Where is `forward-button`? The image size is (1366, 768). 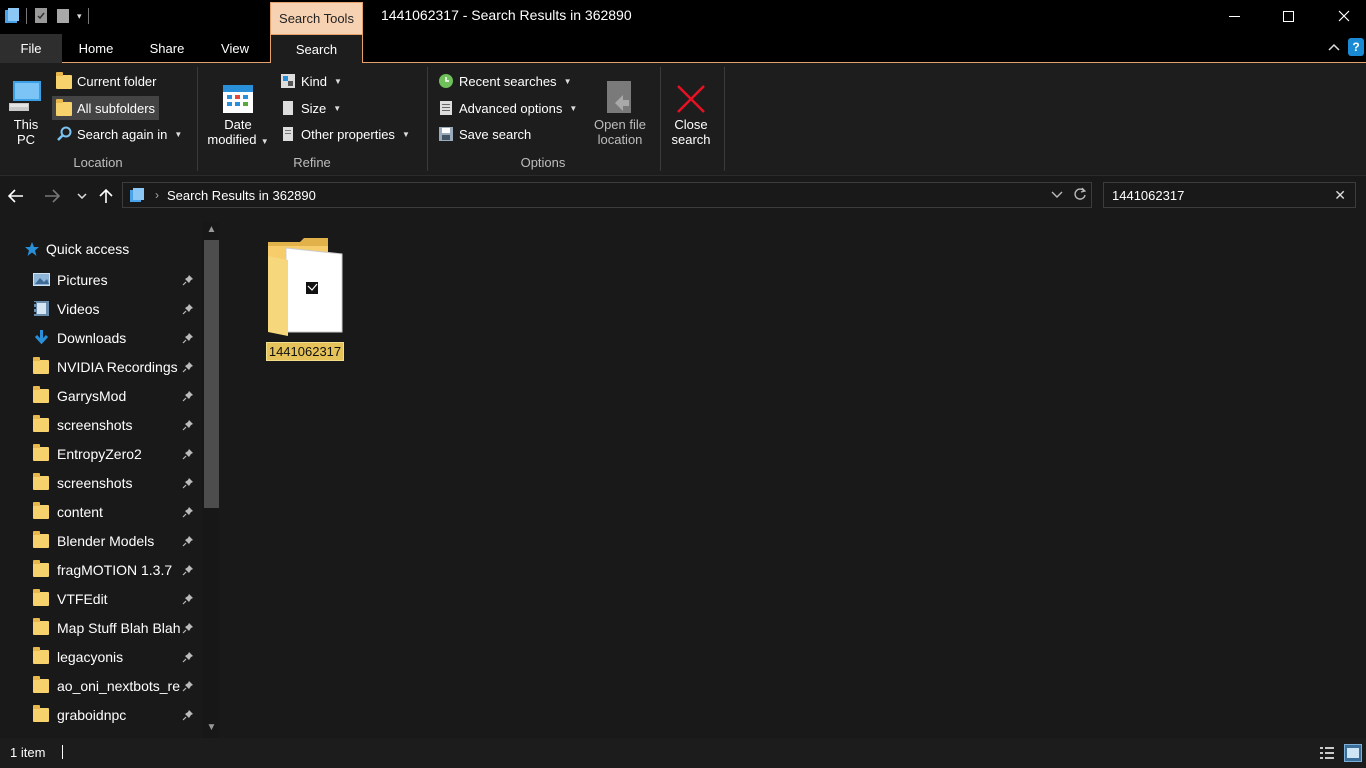 forward-button is located at coordinates (52, 196).